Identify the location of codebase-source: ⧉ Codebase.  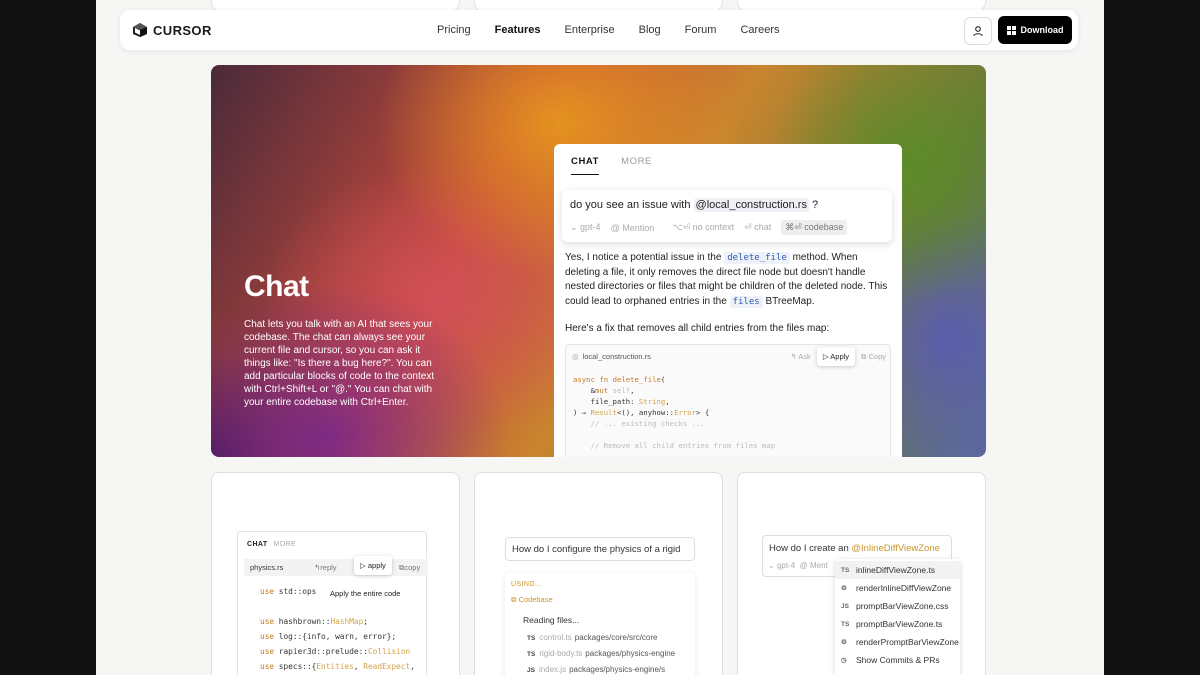
(532, 599).